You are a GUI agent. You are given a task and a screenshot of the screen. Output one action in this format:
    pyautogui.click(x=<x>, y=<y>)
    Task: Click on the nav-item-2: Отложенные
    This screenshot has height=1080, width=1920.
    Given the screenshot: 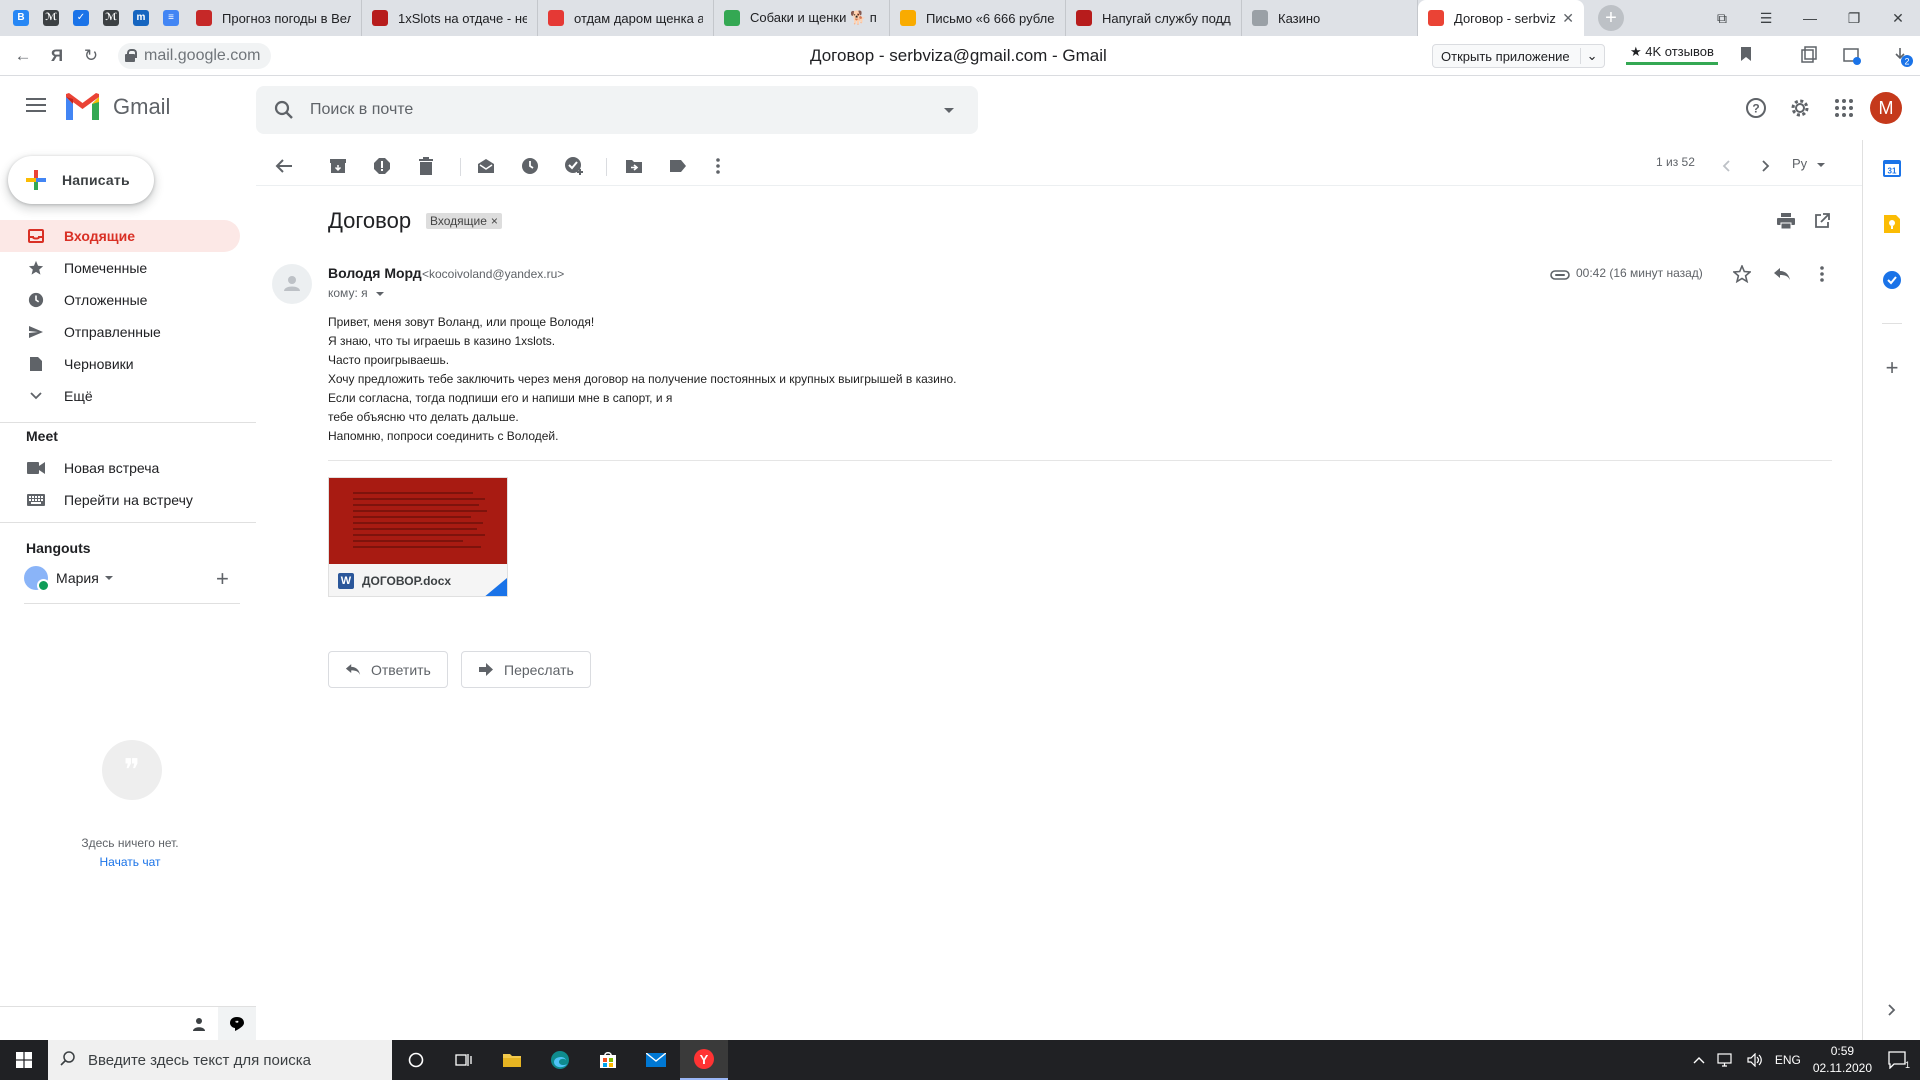 What is the action you would take?
    pyautogui.click(x=120, y=300)
    